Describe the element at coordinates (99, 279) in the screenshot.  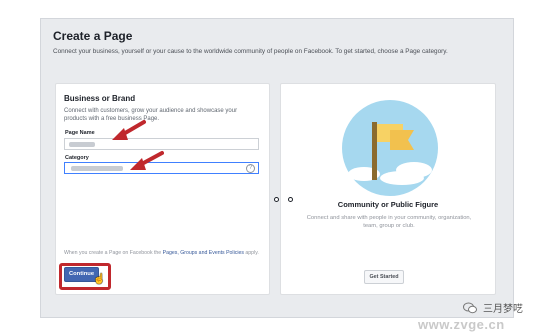
I see `cursor-icon: ☝` at that location.